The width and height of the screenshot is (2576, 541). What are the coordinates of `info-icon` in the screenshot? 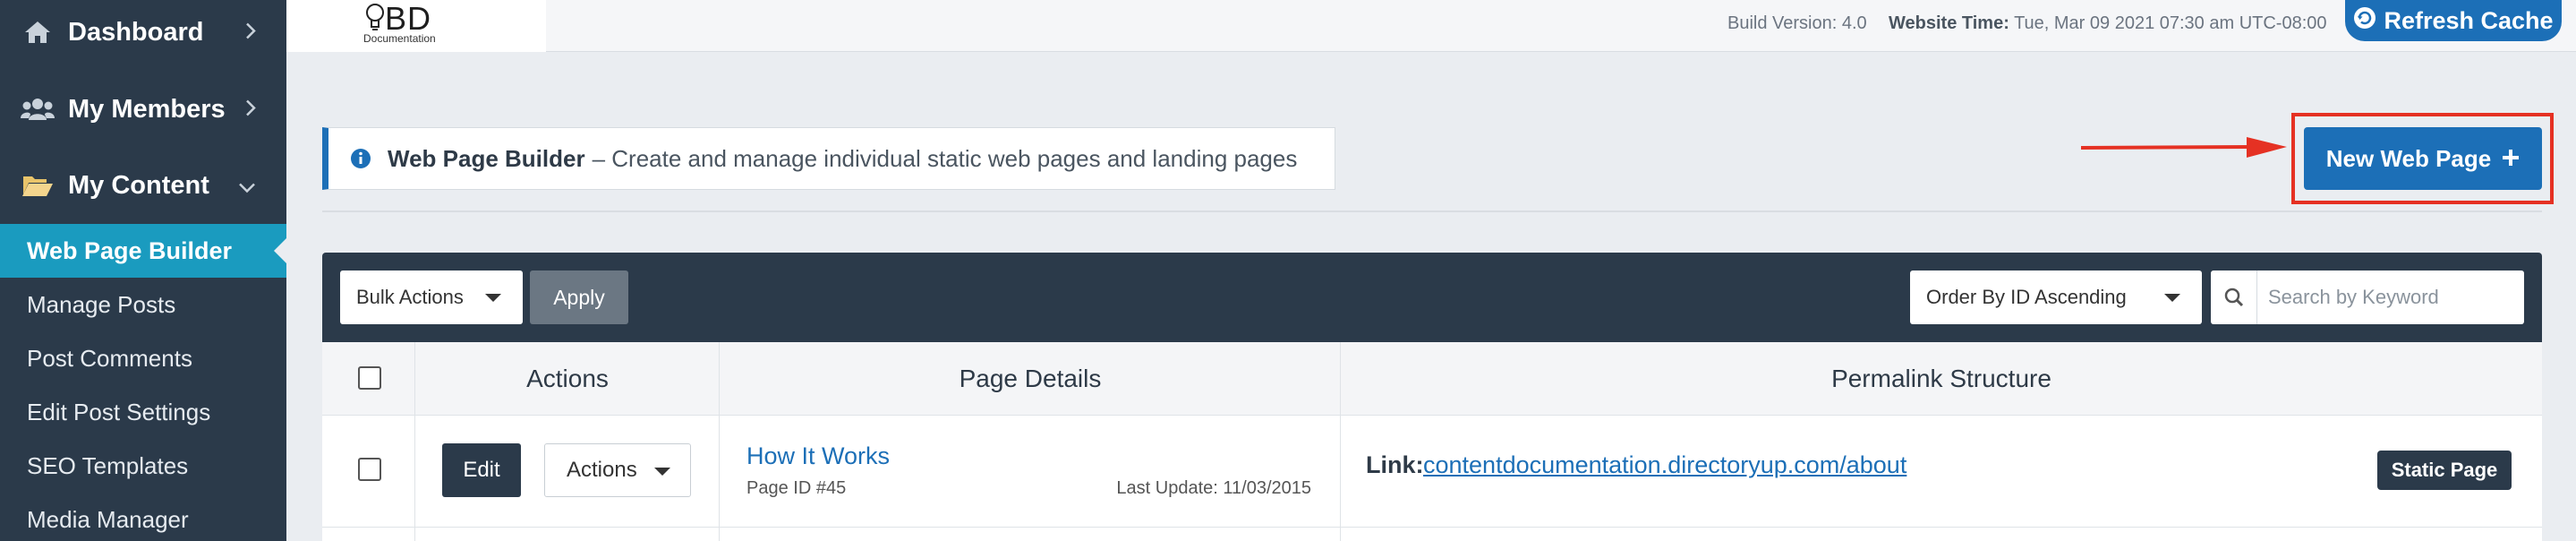 It's located at (360, 158).